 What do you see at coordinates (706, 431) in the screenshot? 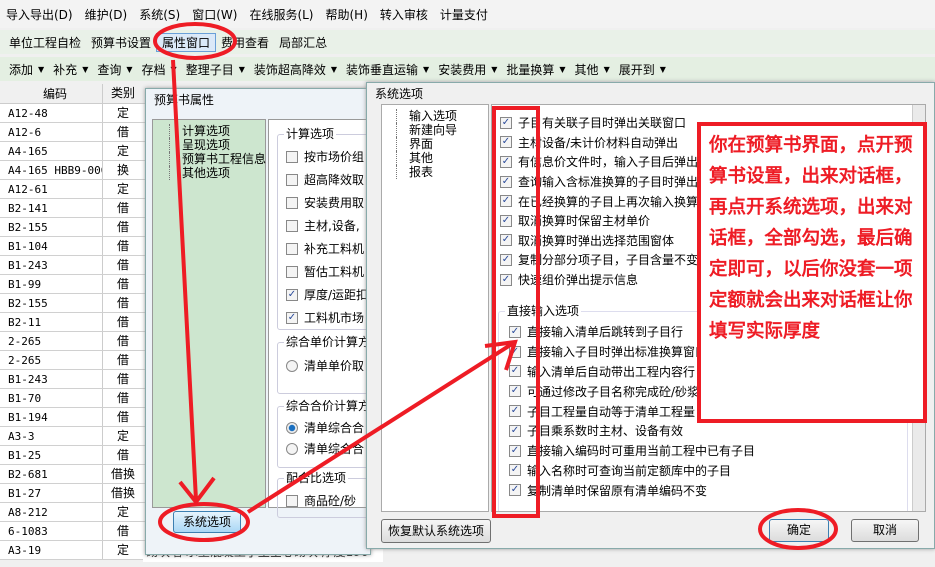
I see `checkbox-option: ✓ 子目乘系数时主材、设备有效` at bounding box center [706, 431].